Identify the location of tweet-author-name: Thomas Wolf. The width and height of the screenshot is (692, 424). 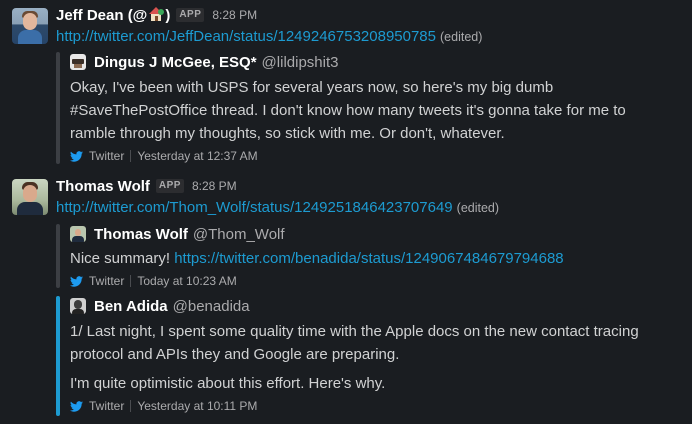
(141, 234).